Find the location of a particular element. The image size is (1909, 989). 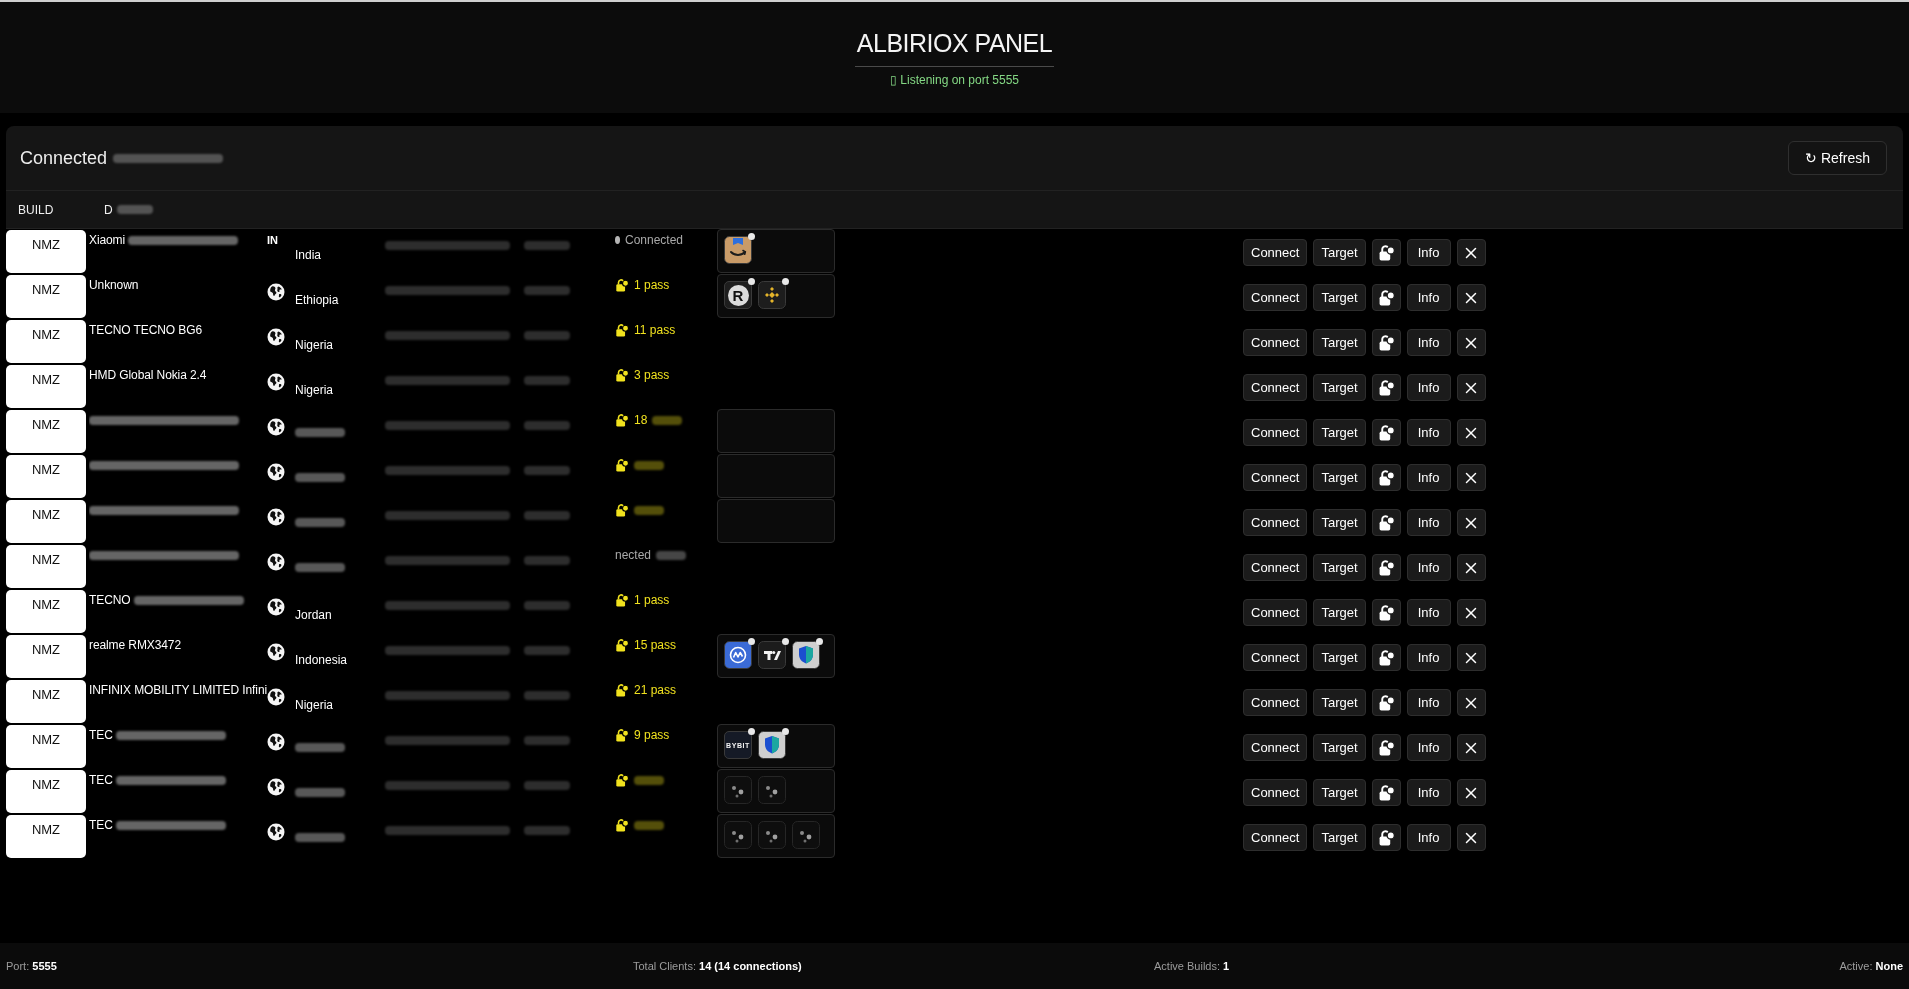

smile-box-icon is located at coordinates (738, 250).